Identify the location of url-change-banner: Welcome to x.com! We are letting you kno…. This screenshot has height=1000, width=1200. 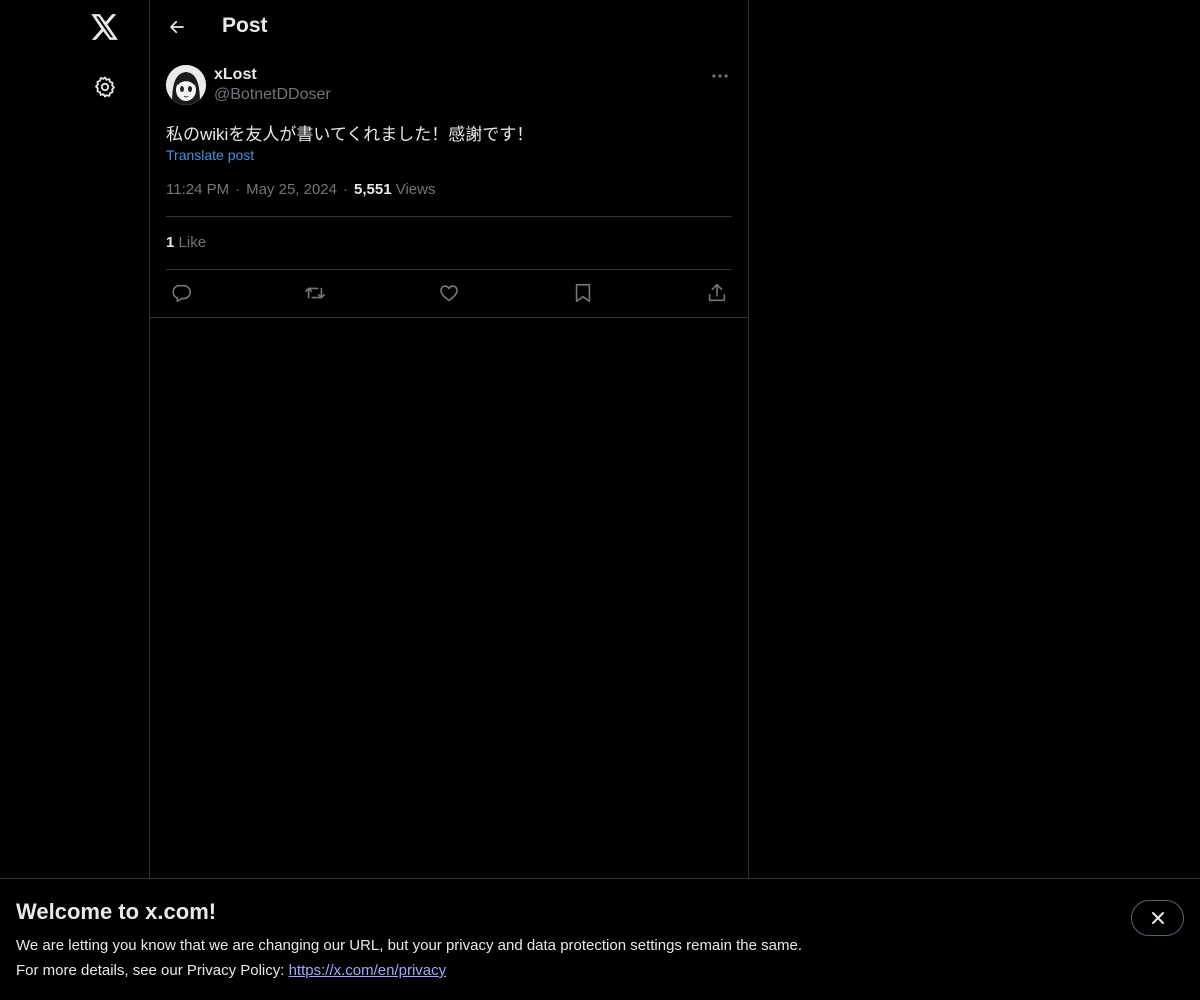
(600, 939).